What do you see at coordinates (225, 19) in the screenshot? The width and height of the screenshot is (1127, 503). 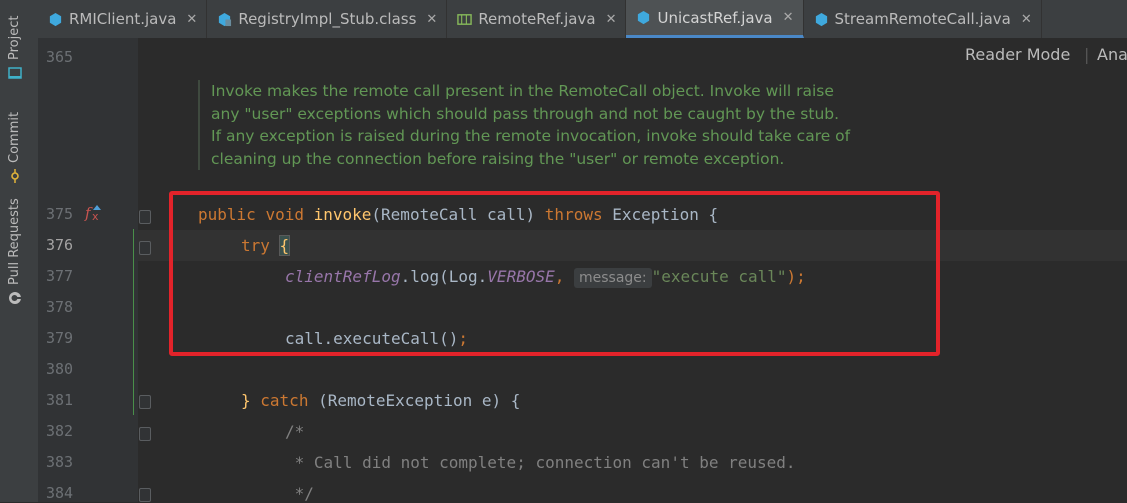 I see `class-file-icon` at bounding box center [225, 19].